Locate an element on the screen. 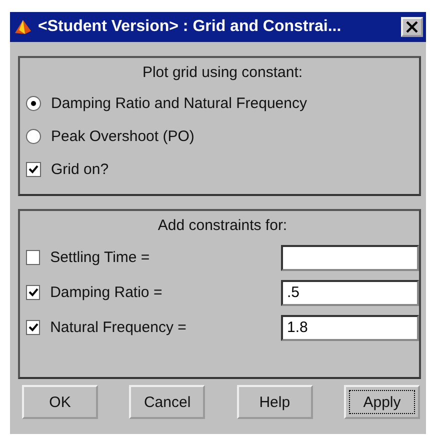 This screenshot has width=430, height=442. input-field is located at coordinates (350, 257).